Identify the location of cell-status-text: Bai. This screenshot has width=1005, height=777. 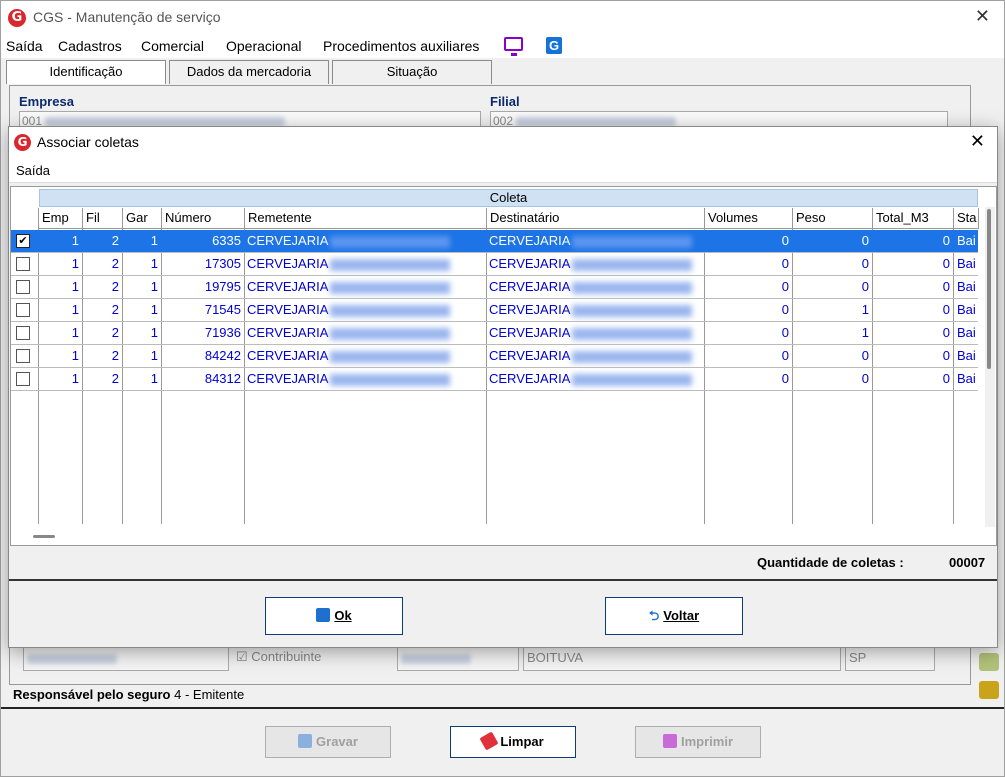
(966, 286).